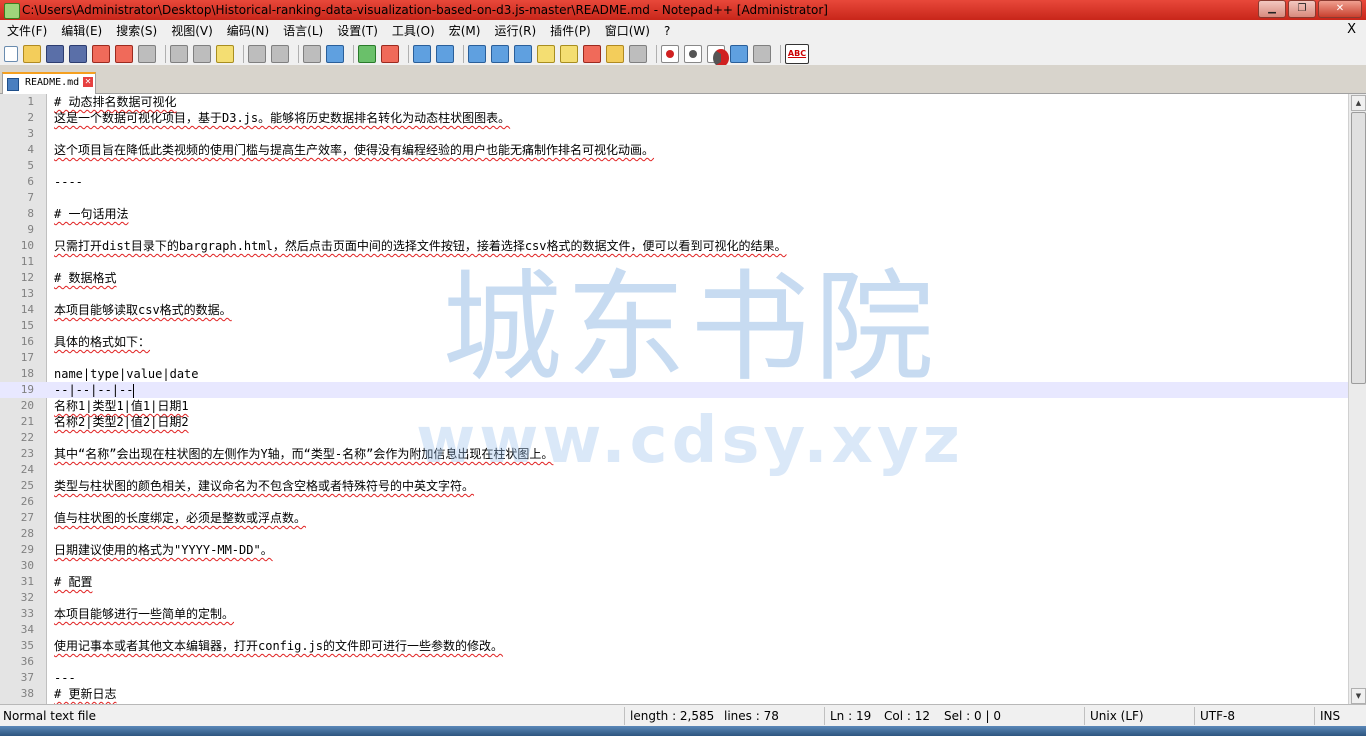 This screenshot has width=1366, height=736. Describe the element at coordinates (49, 83) in the screenshot. I see `tab-readme: README.md ✕` at that location.